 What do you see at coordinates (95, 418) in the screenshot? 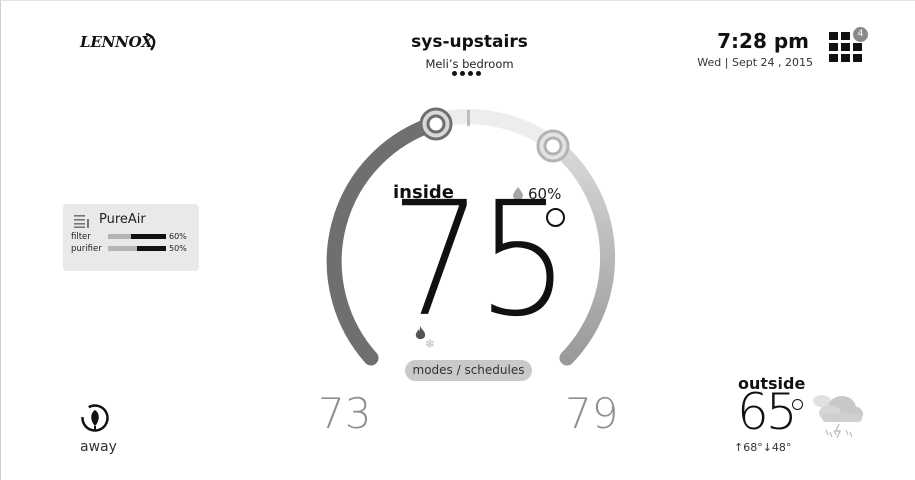
I see `away-leaf-icon` at bounding box center [95, 418].